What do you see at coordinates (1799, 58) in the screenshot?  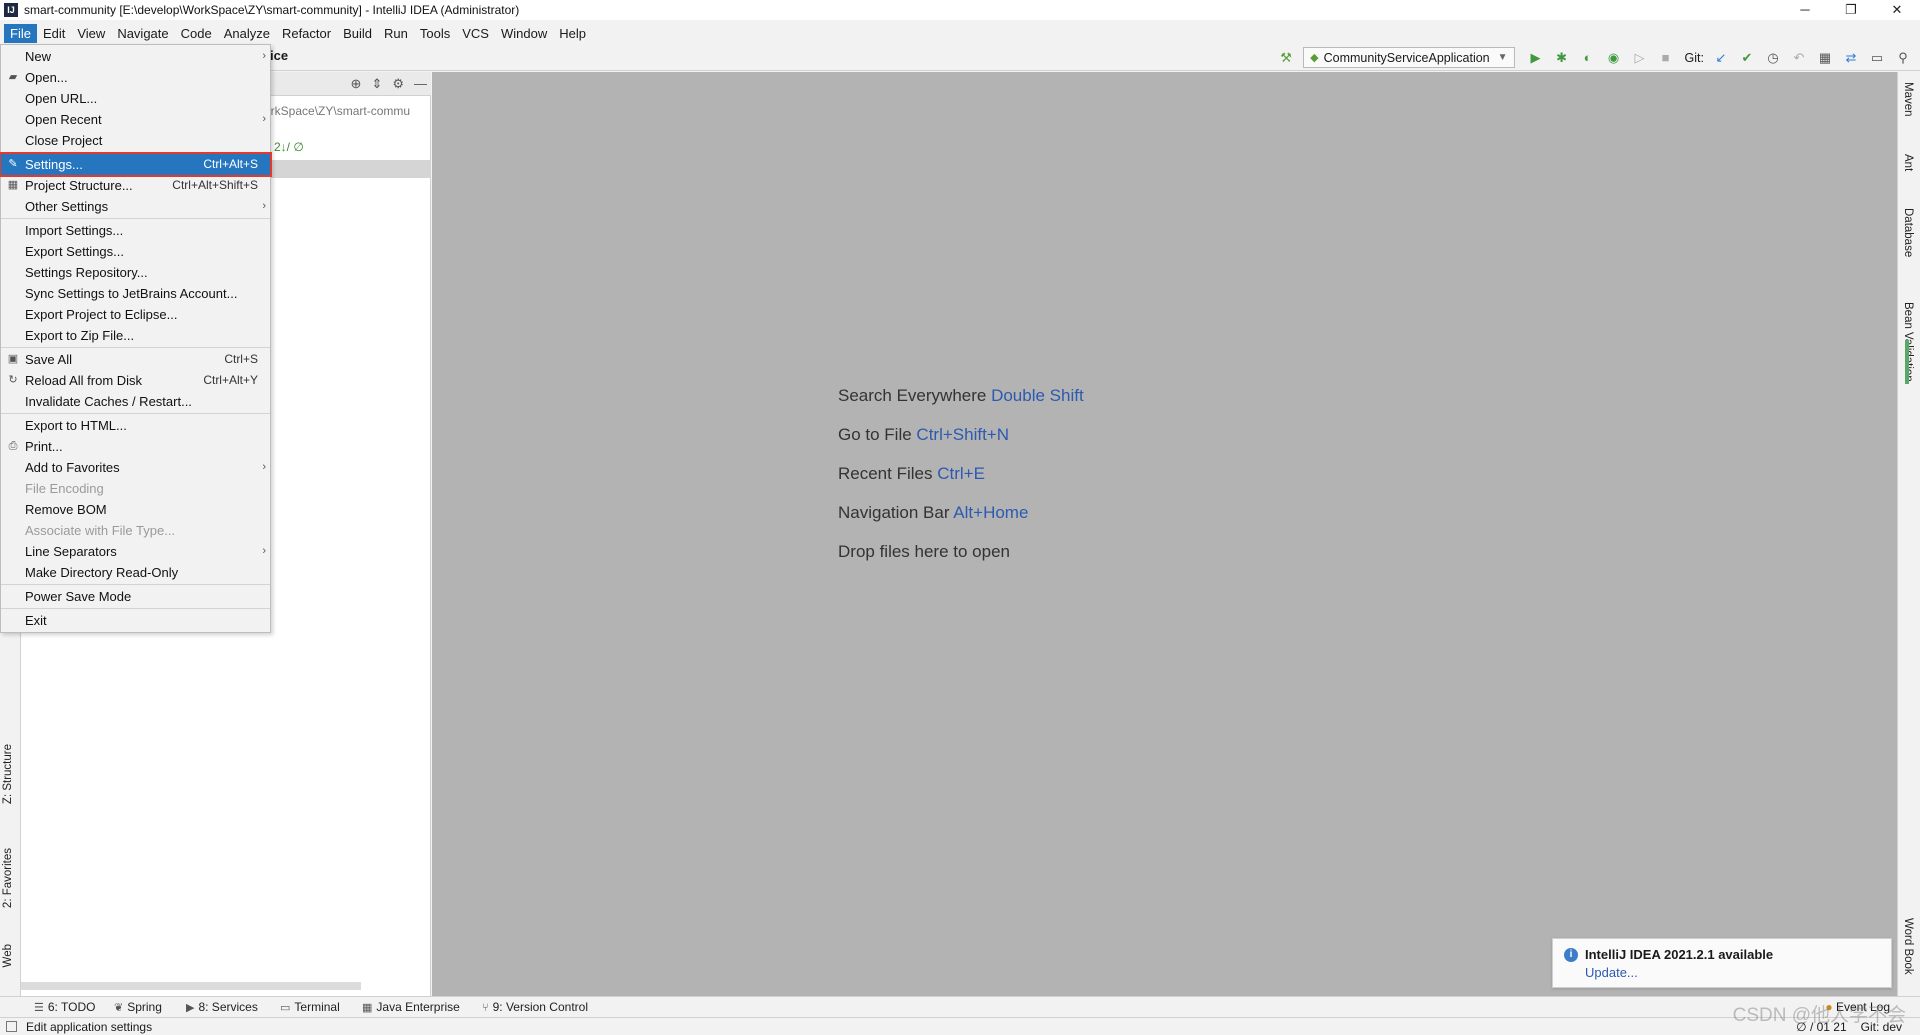 I see `rollback-icon: ↶` at bounding box center [1799, 58].